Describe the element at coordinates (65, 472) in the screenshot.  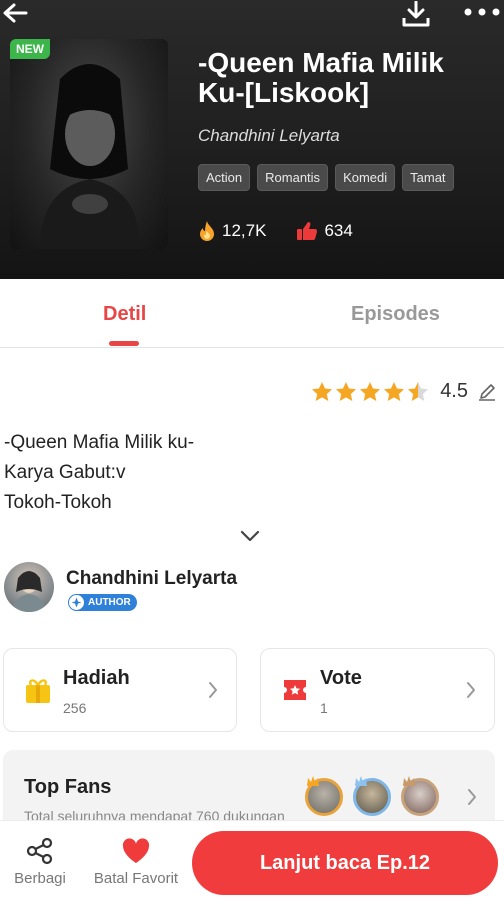
I see `synopsis-line: Karya Gabut:v` at that location.